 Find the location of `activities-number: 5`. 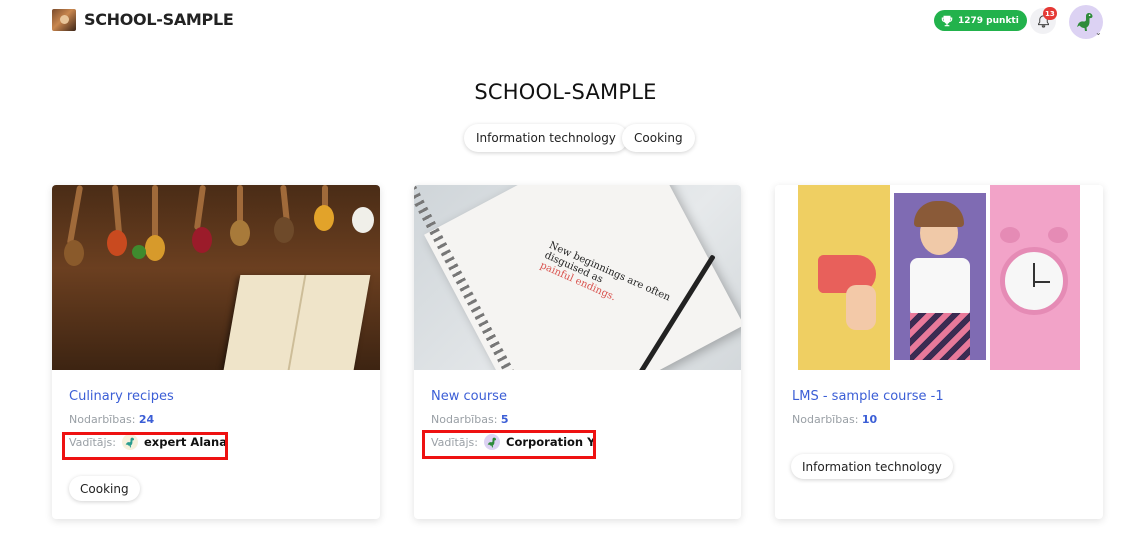

activities-number: 5 is located at coordinates (504, 419).